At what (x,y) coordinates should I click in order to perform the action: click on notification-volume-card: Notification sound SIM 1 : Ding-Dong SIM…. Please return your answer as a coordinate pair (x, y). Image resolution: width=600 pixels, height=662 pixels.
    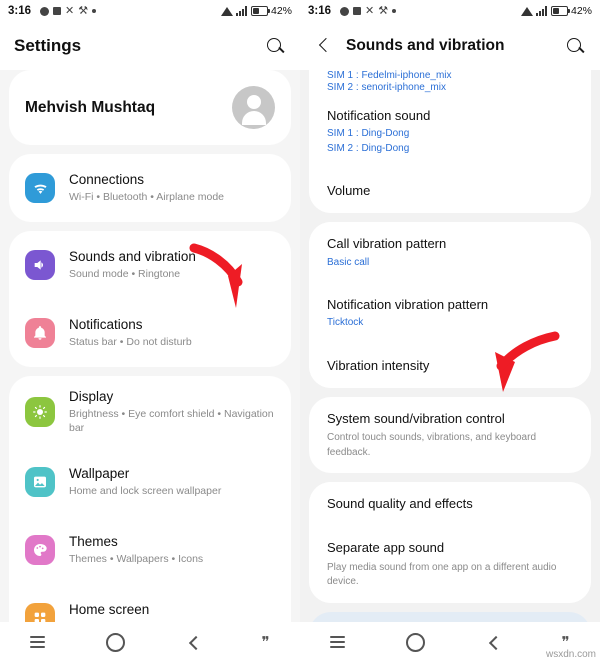
    Looking at the image, I should click on (450, 154).